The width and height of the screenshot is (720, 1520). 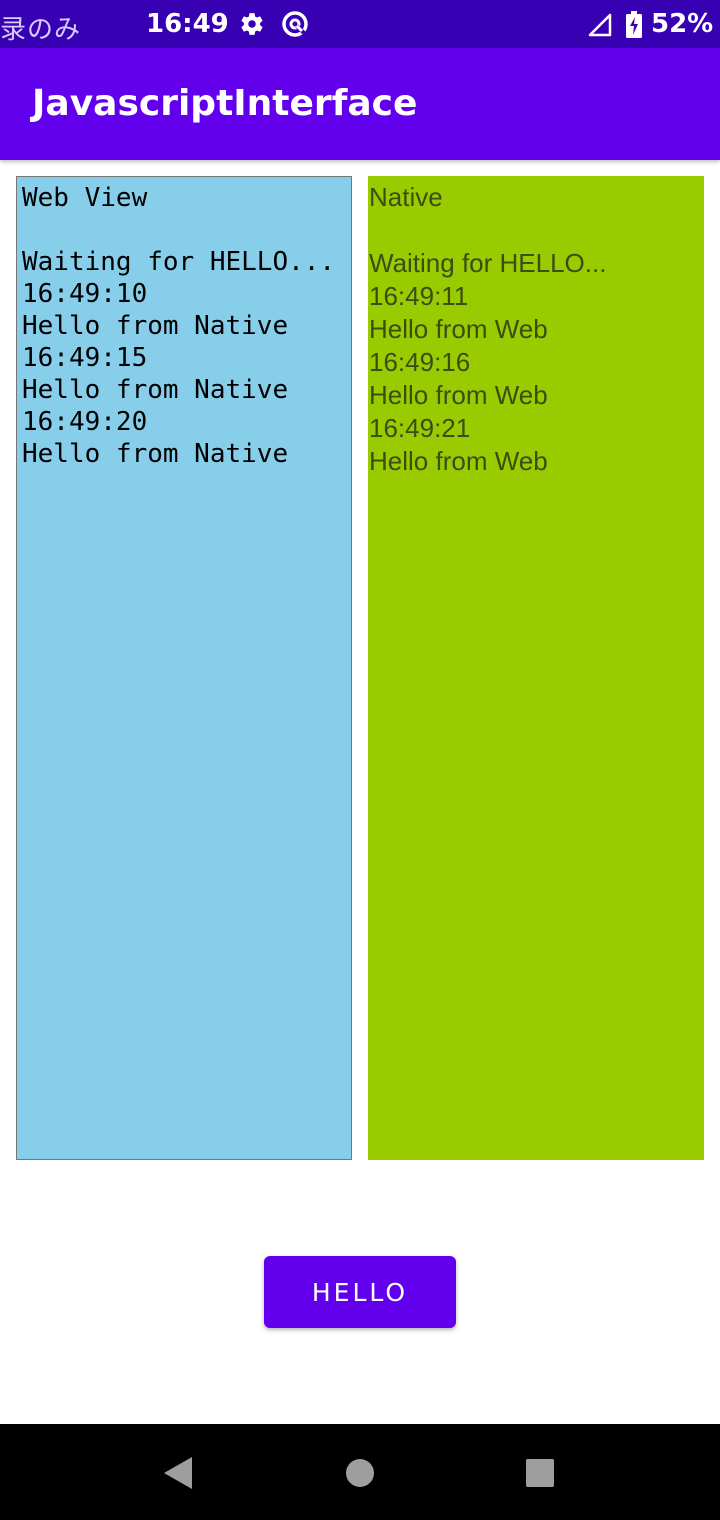 I want to click on status-bar: 录のみ 16:49 52%, so click(x=360, y=24).